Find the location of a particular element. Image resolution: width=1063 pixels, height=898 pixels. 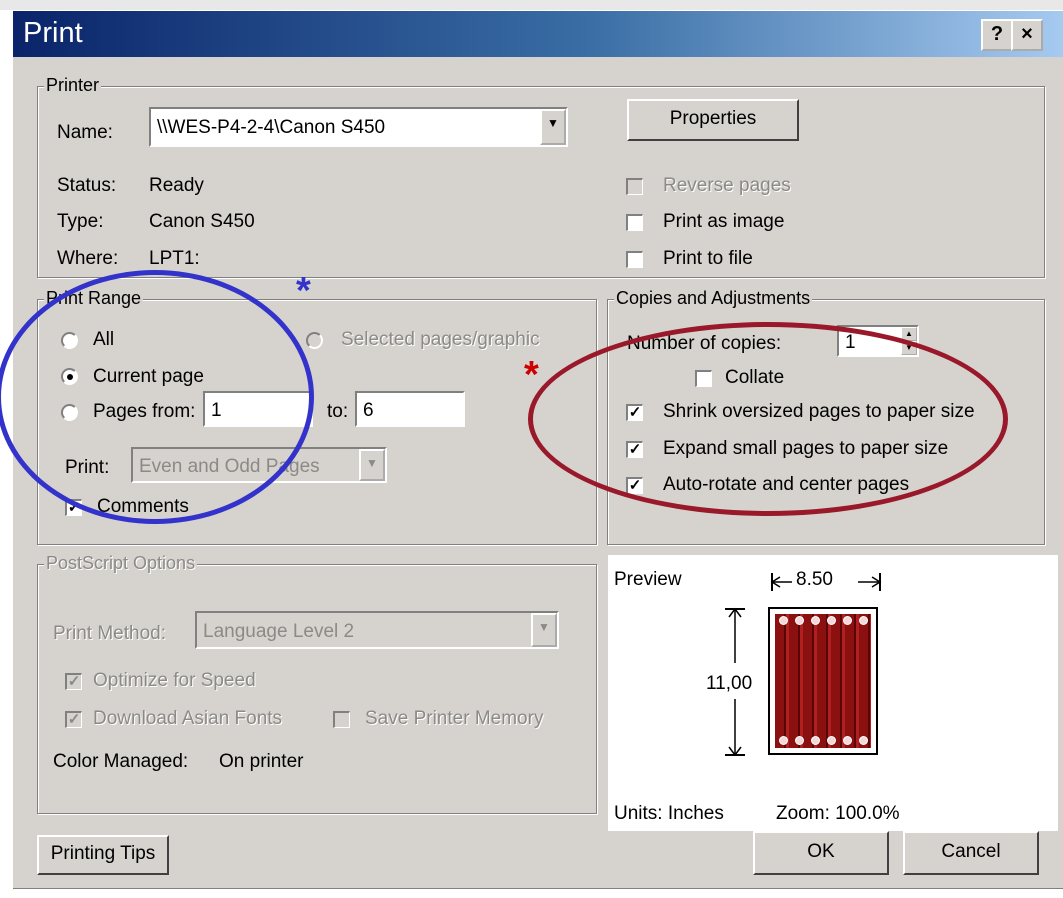

collate-checkbox is located at coordinates (703, 378).